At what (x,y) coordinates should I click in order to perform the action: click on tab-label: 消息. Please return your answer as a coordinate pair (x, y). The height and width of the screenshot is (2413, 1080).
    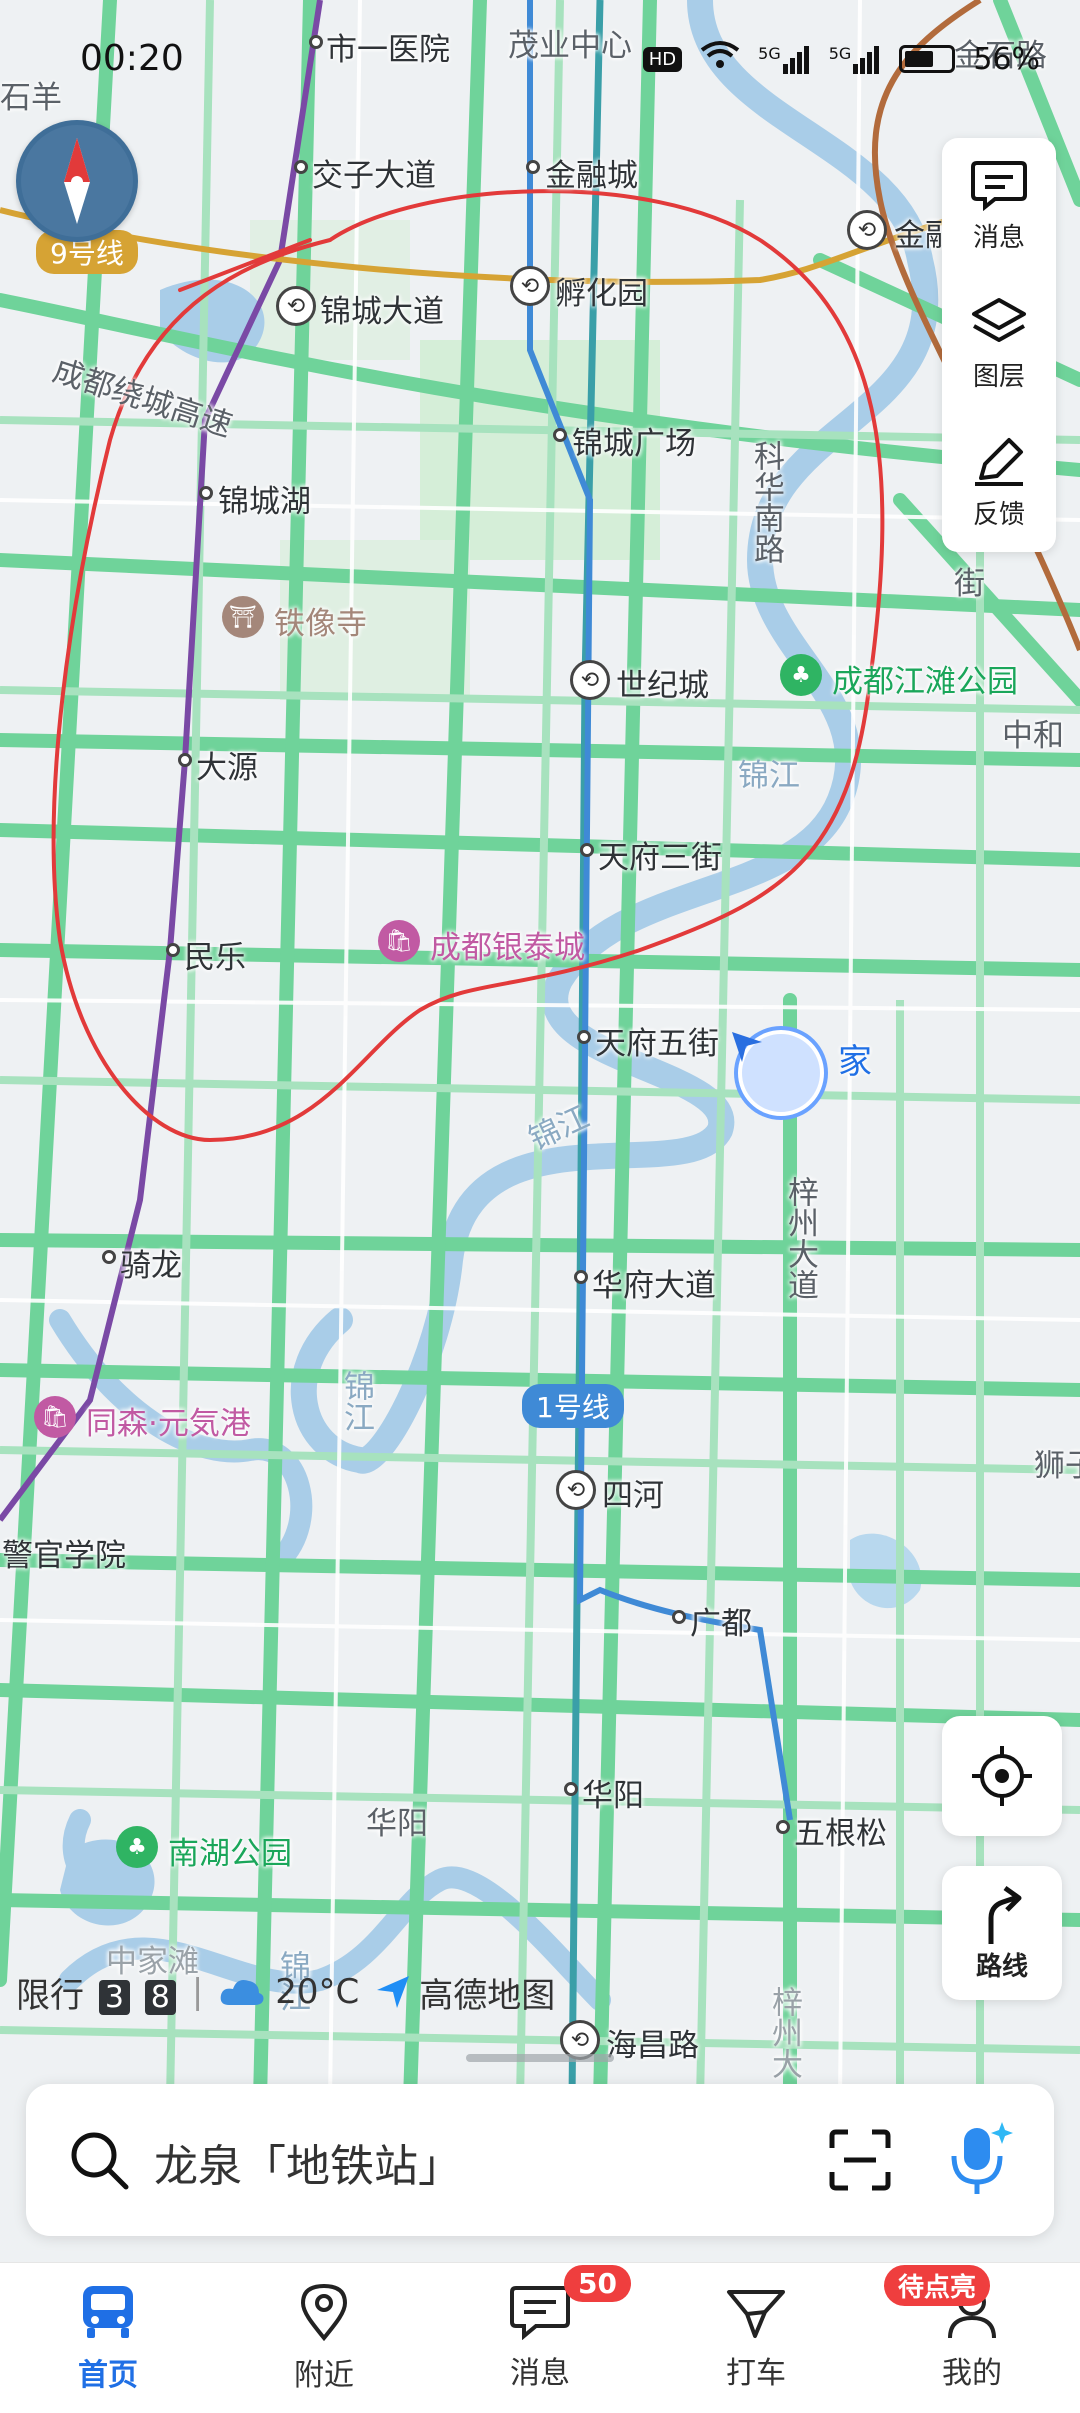
    Looking at the image, I should click on (540, 2373).